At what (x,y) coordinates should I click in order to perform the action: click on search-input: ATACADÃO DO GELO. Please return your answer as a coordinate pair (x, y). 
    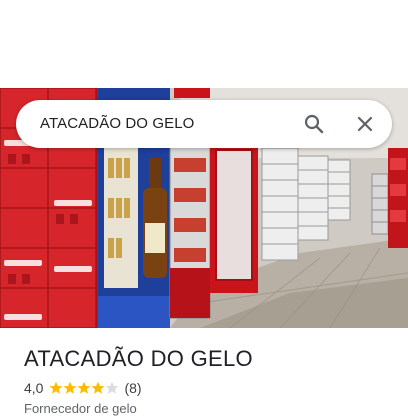
    Looking at the image, I should click on (117, 124).